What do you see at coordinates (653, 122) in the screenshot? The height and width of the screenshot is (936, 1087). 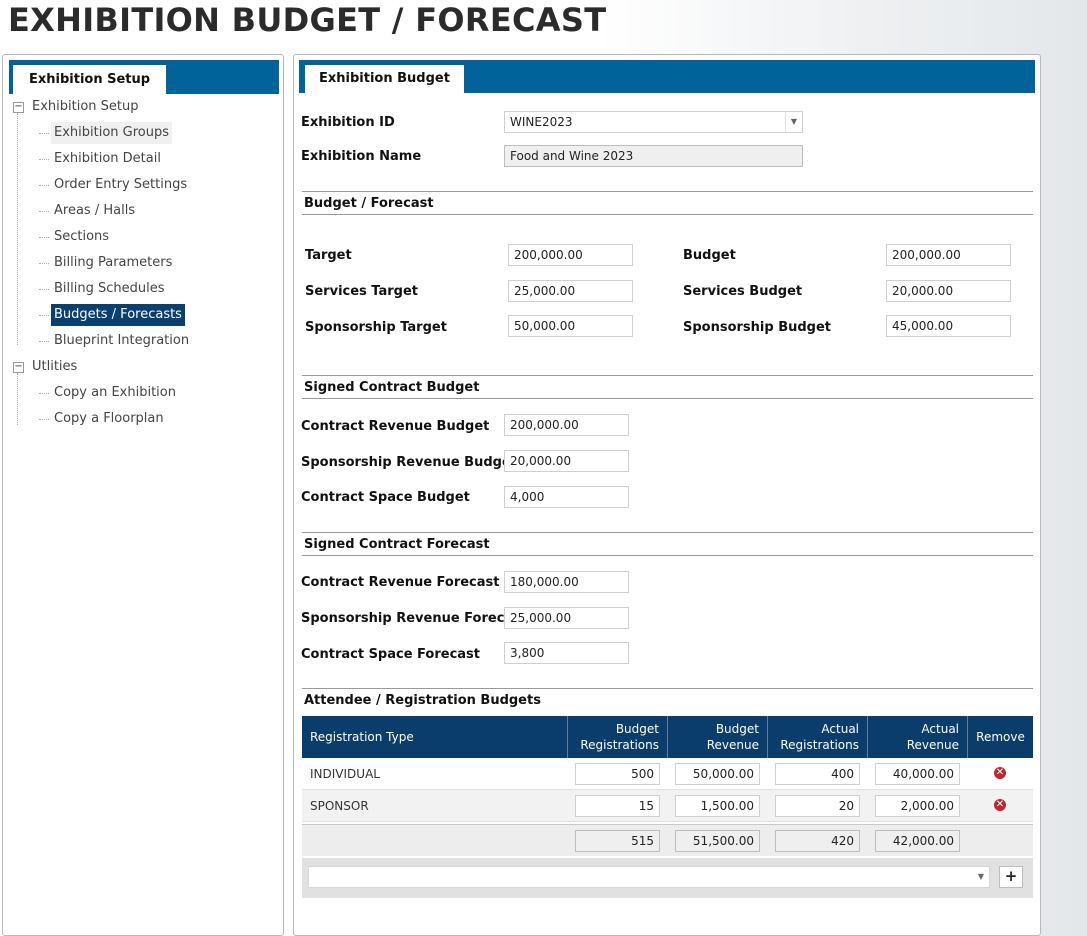 I see `exhibition-id-select: WINE2023 ▼` at bounding box center [653, 122].